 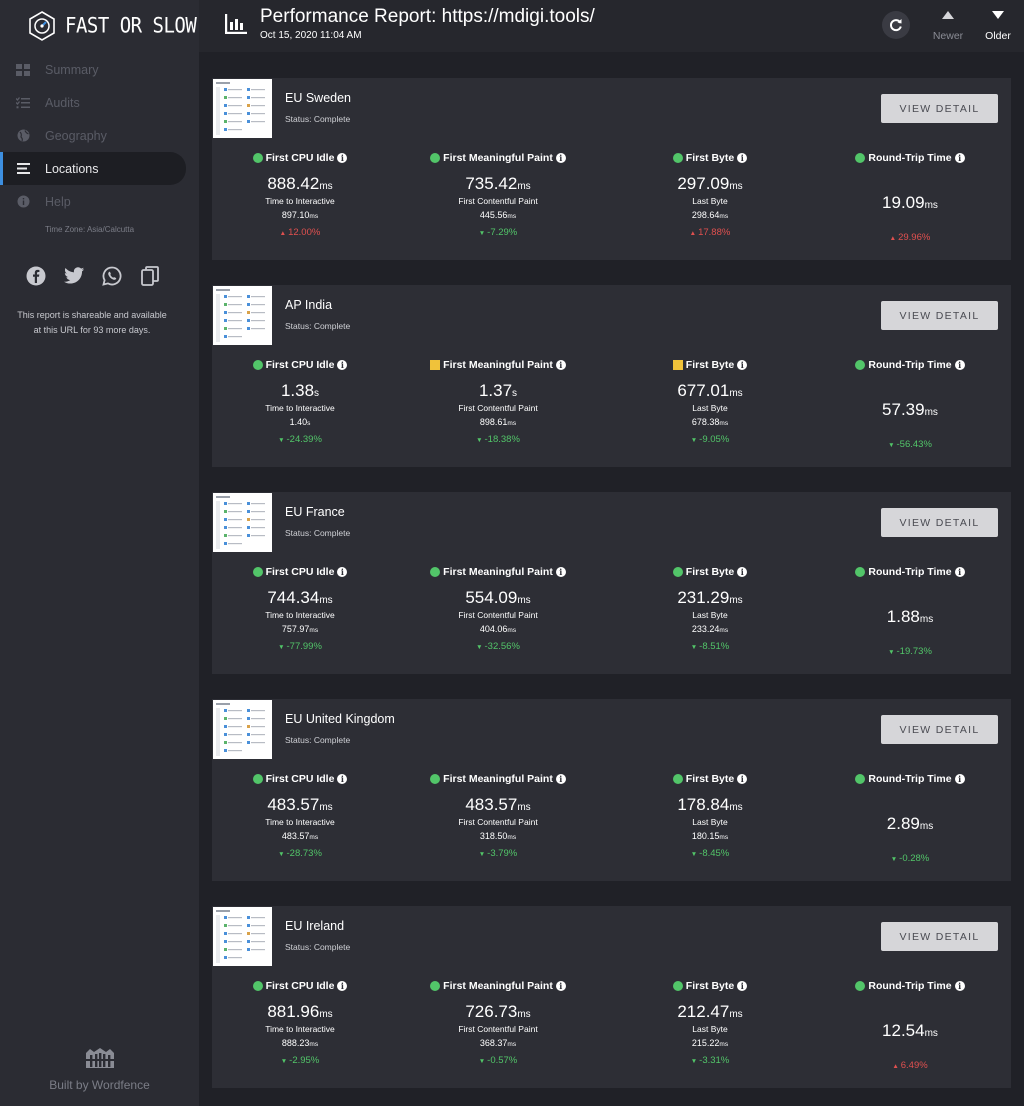 I want to click on whatsapp-icon, so click(x=112, y=276).